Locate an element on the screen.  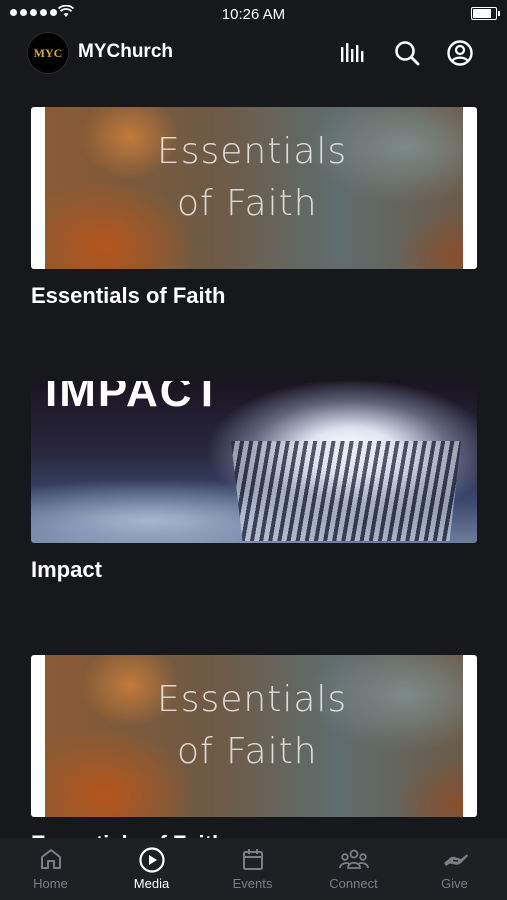
tab-label: Media is located at coordinates (151, 883).